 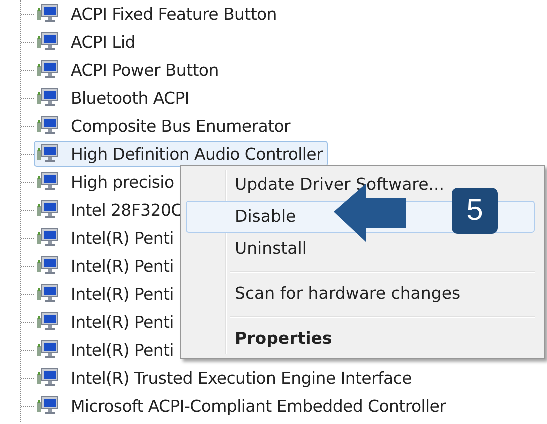 What do you see at coordinates (122, 182) in the screenshot?
I see `tree-item: High precisio` at bounding box center [122, 182].